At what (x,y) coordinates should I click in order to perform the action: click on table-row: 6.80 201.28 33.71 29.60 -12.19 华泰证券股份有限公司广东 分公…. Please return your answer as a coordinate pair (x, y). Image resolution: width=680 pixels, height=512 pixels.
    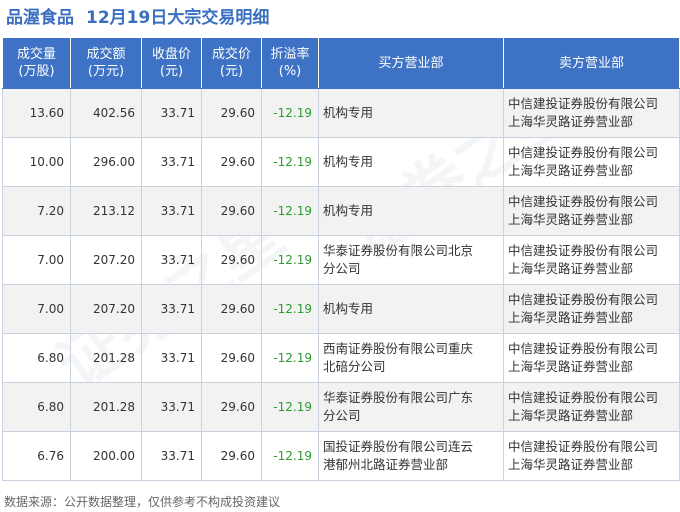
    Looking at the image, I should click on (341, 407).